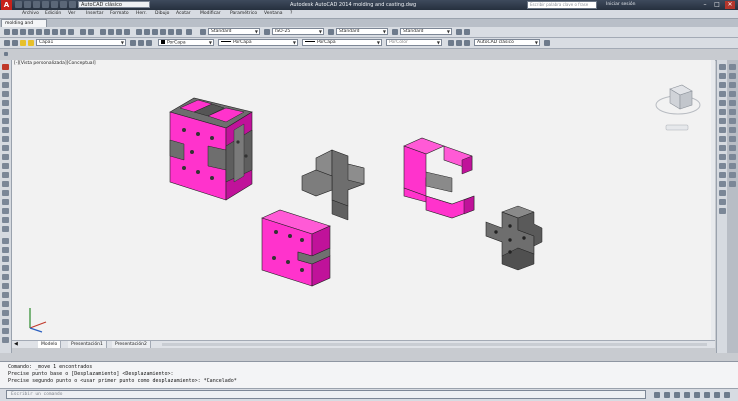  Describe the element at coordinates (705, 5) in the screenshot. I see `minimize-button: –` at that location.